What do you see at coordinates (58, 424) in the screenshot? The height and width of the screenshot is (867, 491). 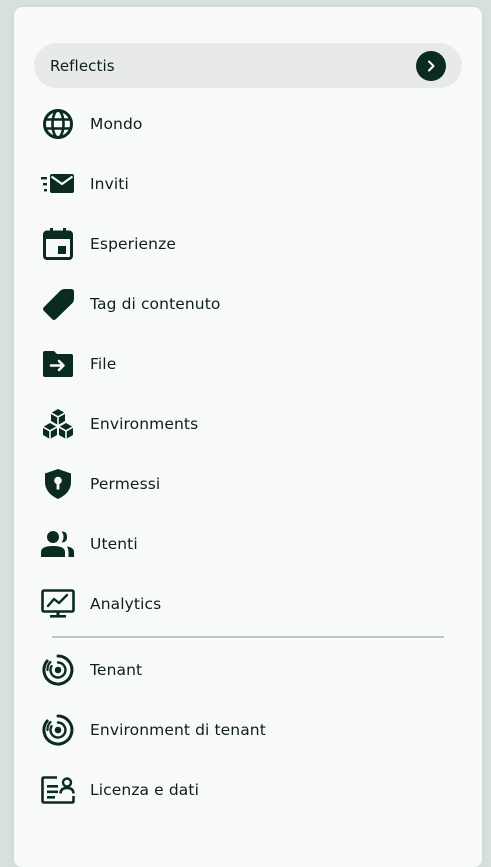 I see `cubes-icon` at bounding box center [58, 424].